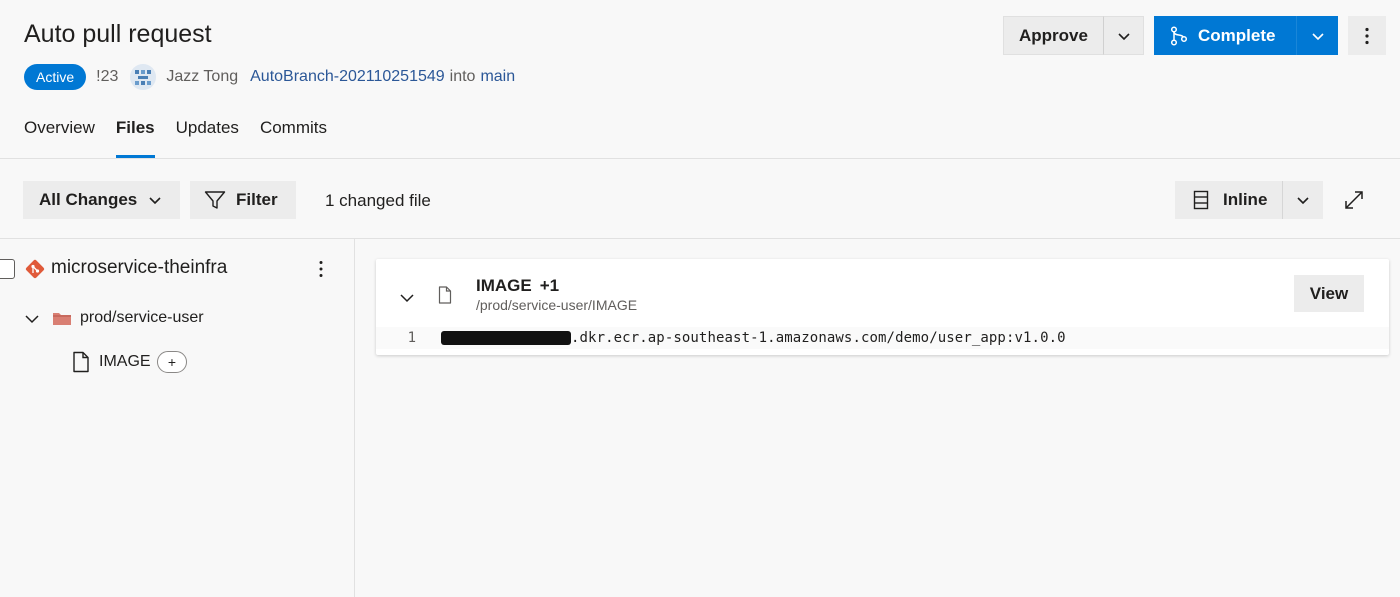 This screenshot has height=597, width=1400. Describe the element at coordinates (143, 77) in the screenshot. I see `avatar` at that location.